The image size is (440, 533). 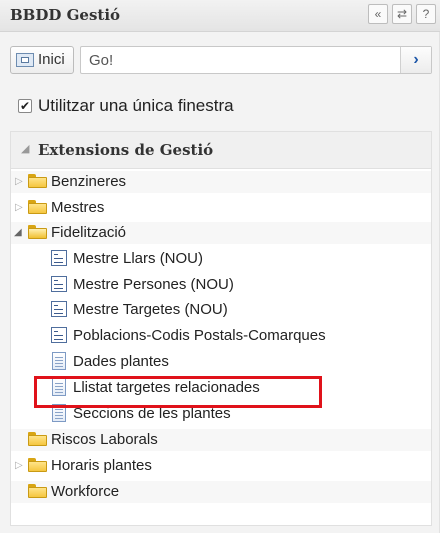 What do you see at coordinates (89, 181) in the screenshot?
I see `tree-item-label: Benzineres` at bounding box center [89, 181].